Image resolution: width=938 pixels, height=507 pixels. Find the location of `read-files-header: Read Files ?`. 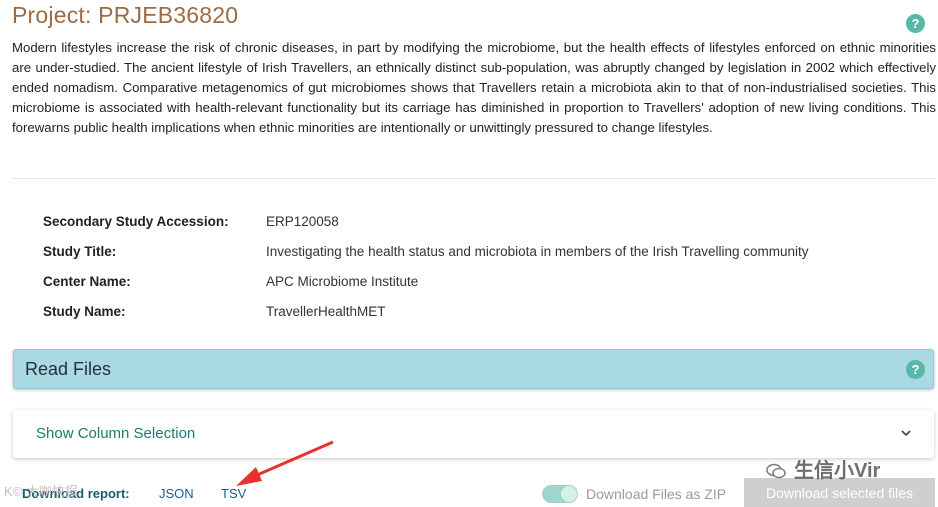

read-files-header: Read Files ? is located at coordinates (473, 369).